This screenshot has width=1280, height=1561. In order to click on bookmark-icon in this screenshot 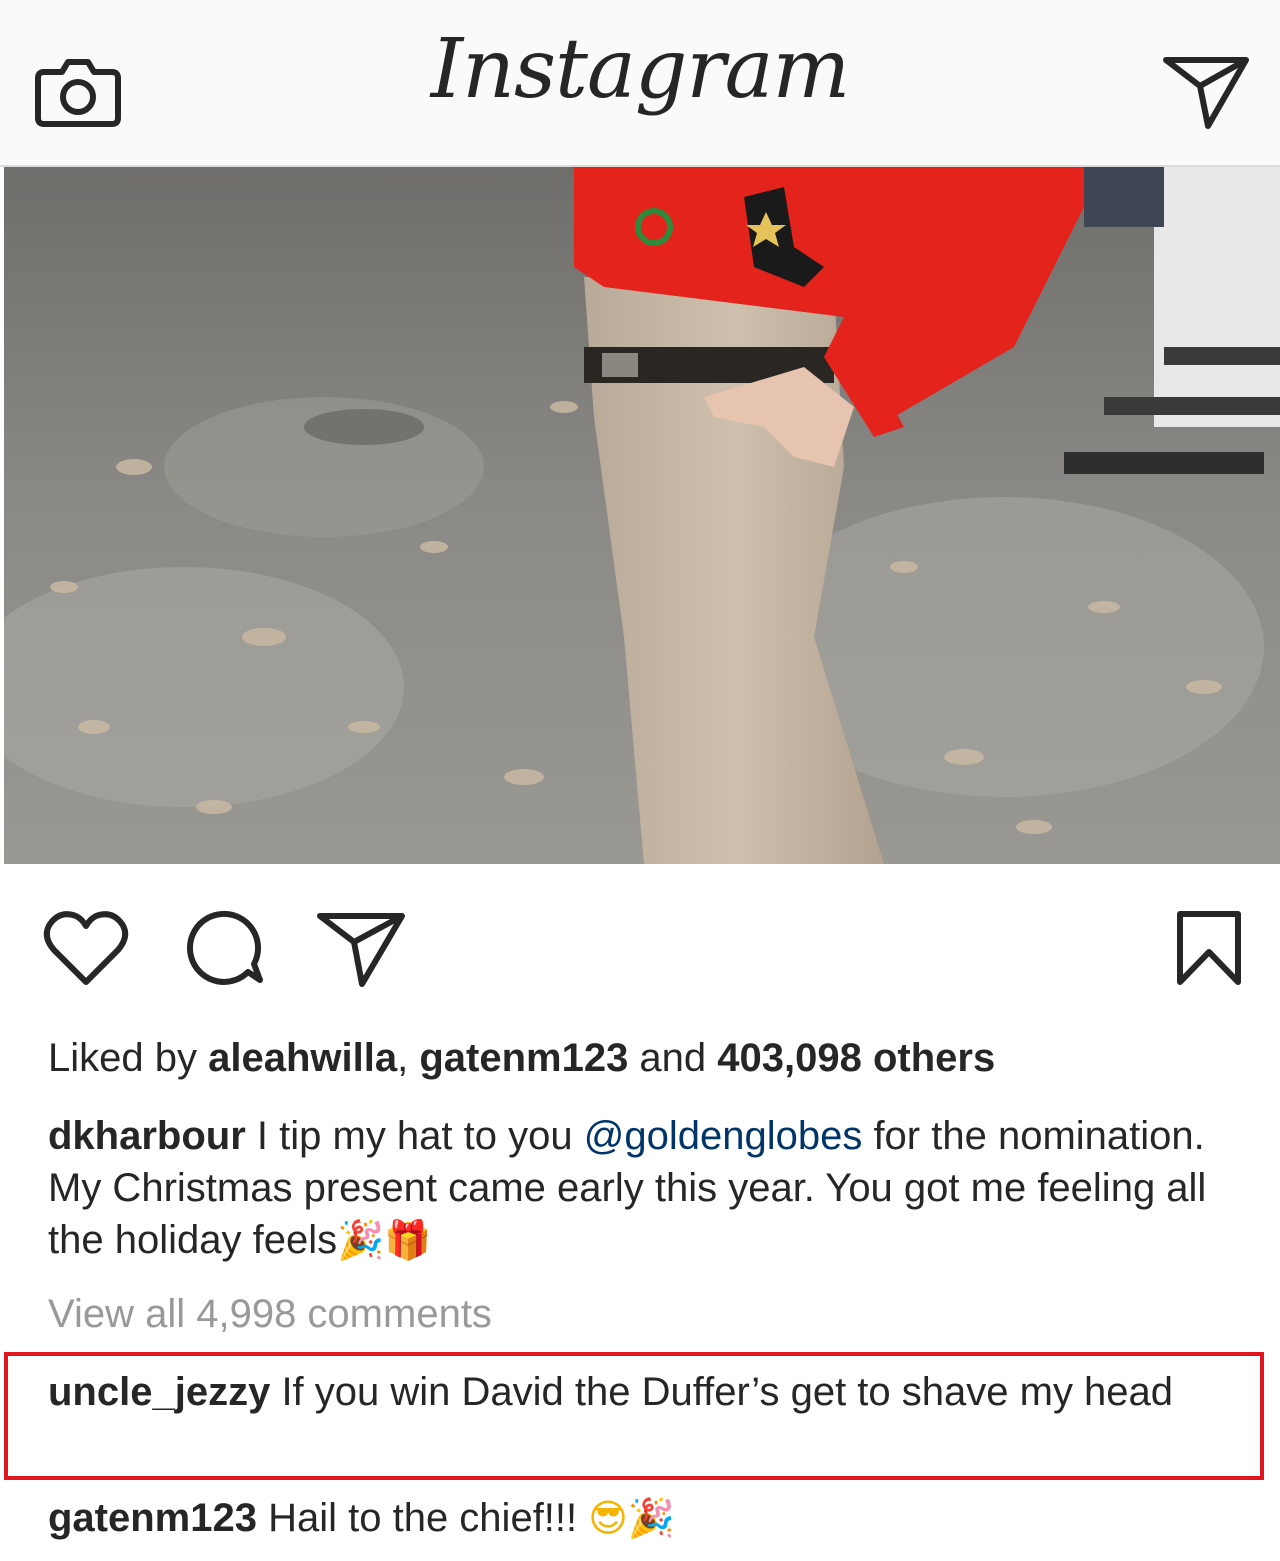, I will do `click(1209, 948)`.